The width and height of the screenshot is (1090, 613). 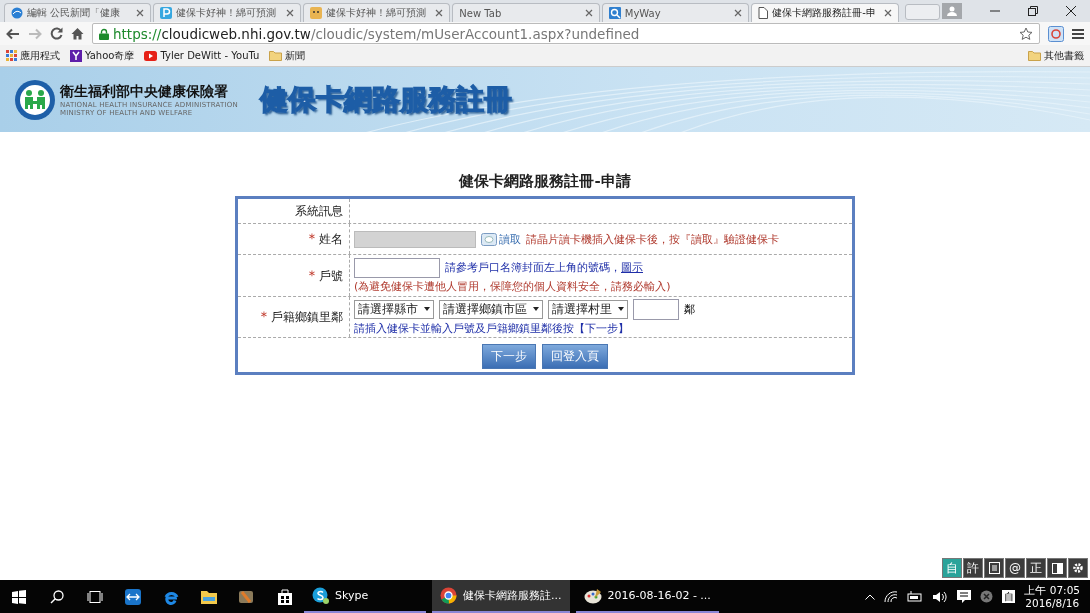 What do you see at coordinates (526, 12) in the screenshot?
I see `browser-tab: New Tab` at bounding box center [526, 12].